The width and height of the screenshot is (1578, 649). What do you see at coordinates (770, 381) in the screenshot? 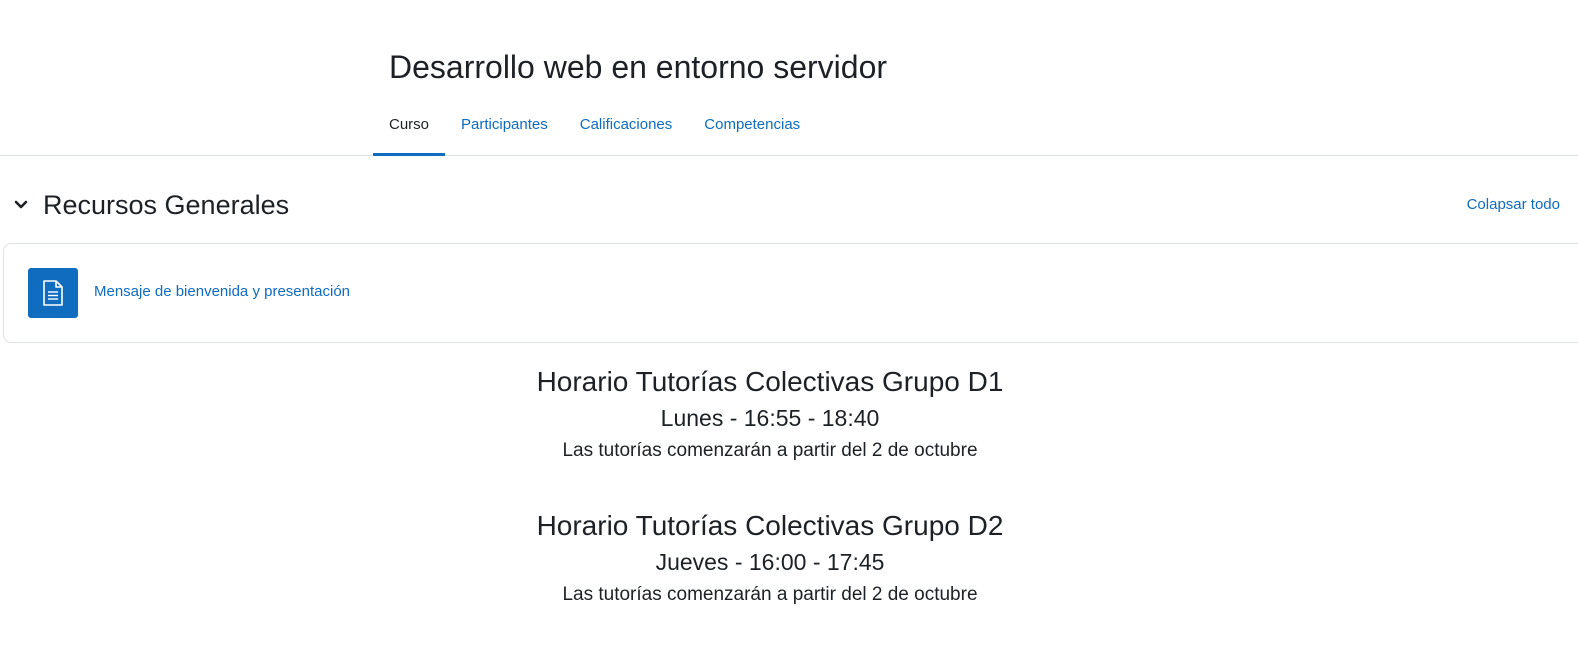
I see `schedule-title: Horario Tutorías Colectivas Grupo D1` at bounding box center [770, 381].